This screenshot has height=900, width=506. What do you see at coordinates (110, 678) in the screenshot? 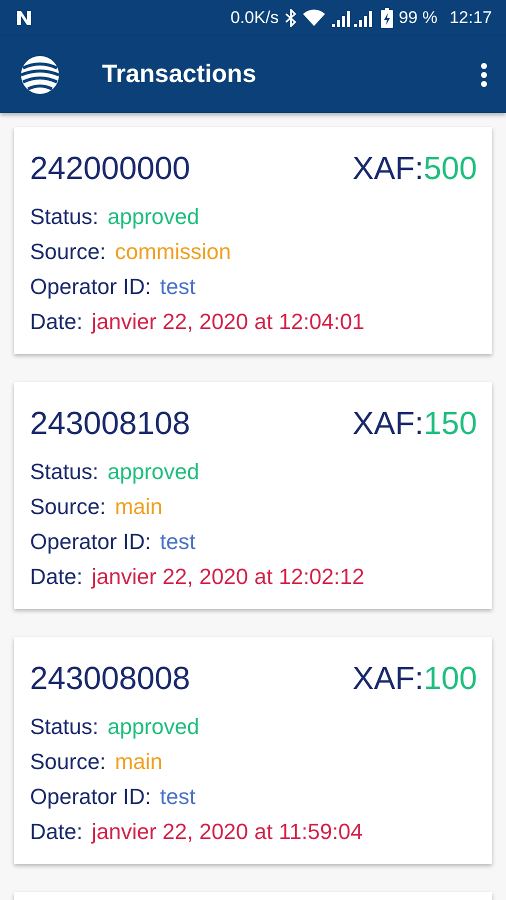
I see `transaction-number: 243008008` at bounding box center [110, 678].